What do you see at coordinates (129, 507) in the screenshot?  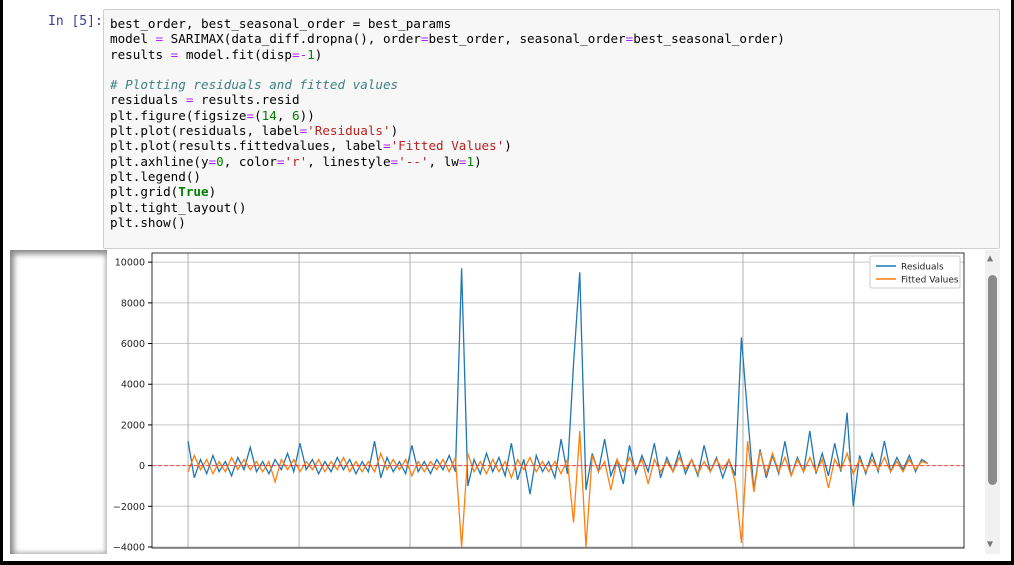 I see `y-tick-label: −2000` at bounding box center [129, 507].